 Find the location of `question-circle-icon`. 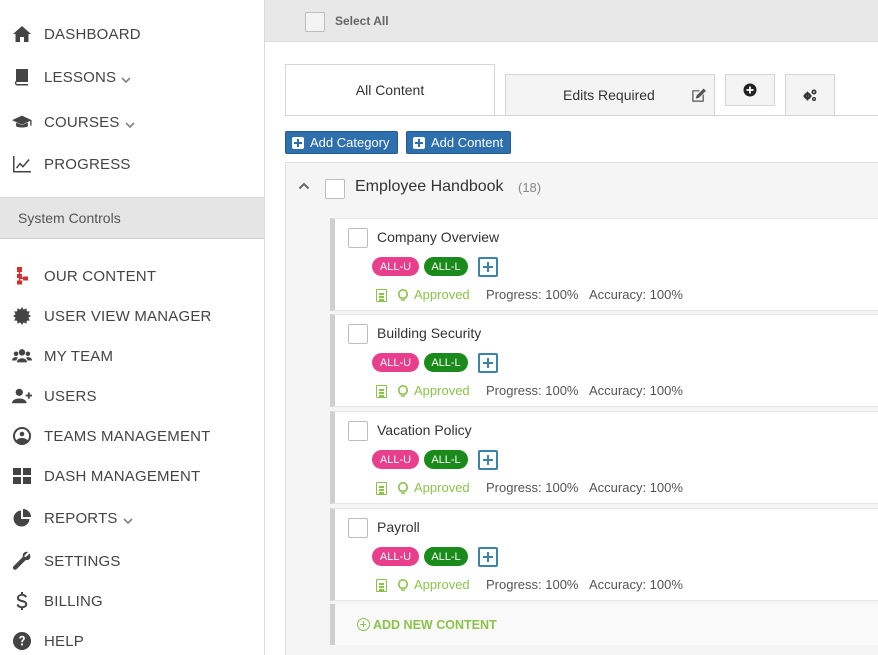

question-circle-icon is located at coordinates (22, 641).